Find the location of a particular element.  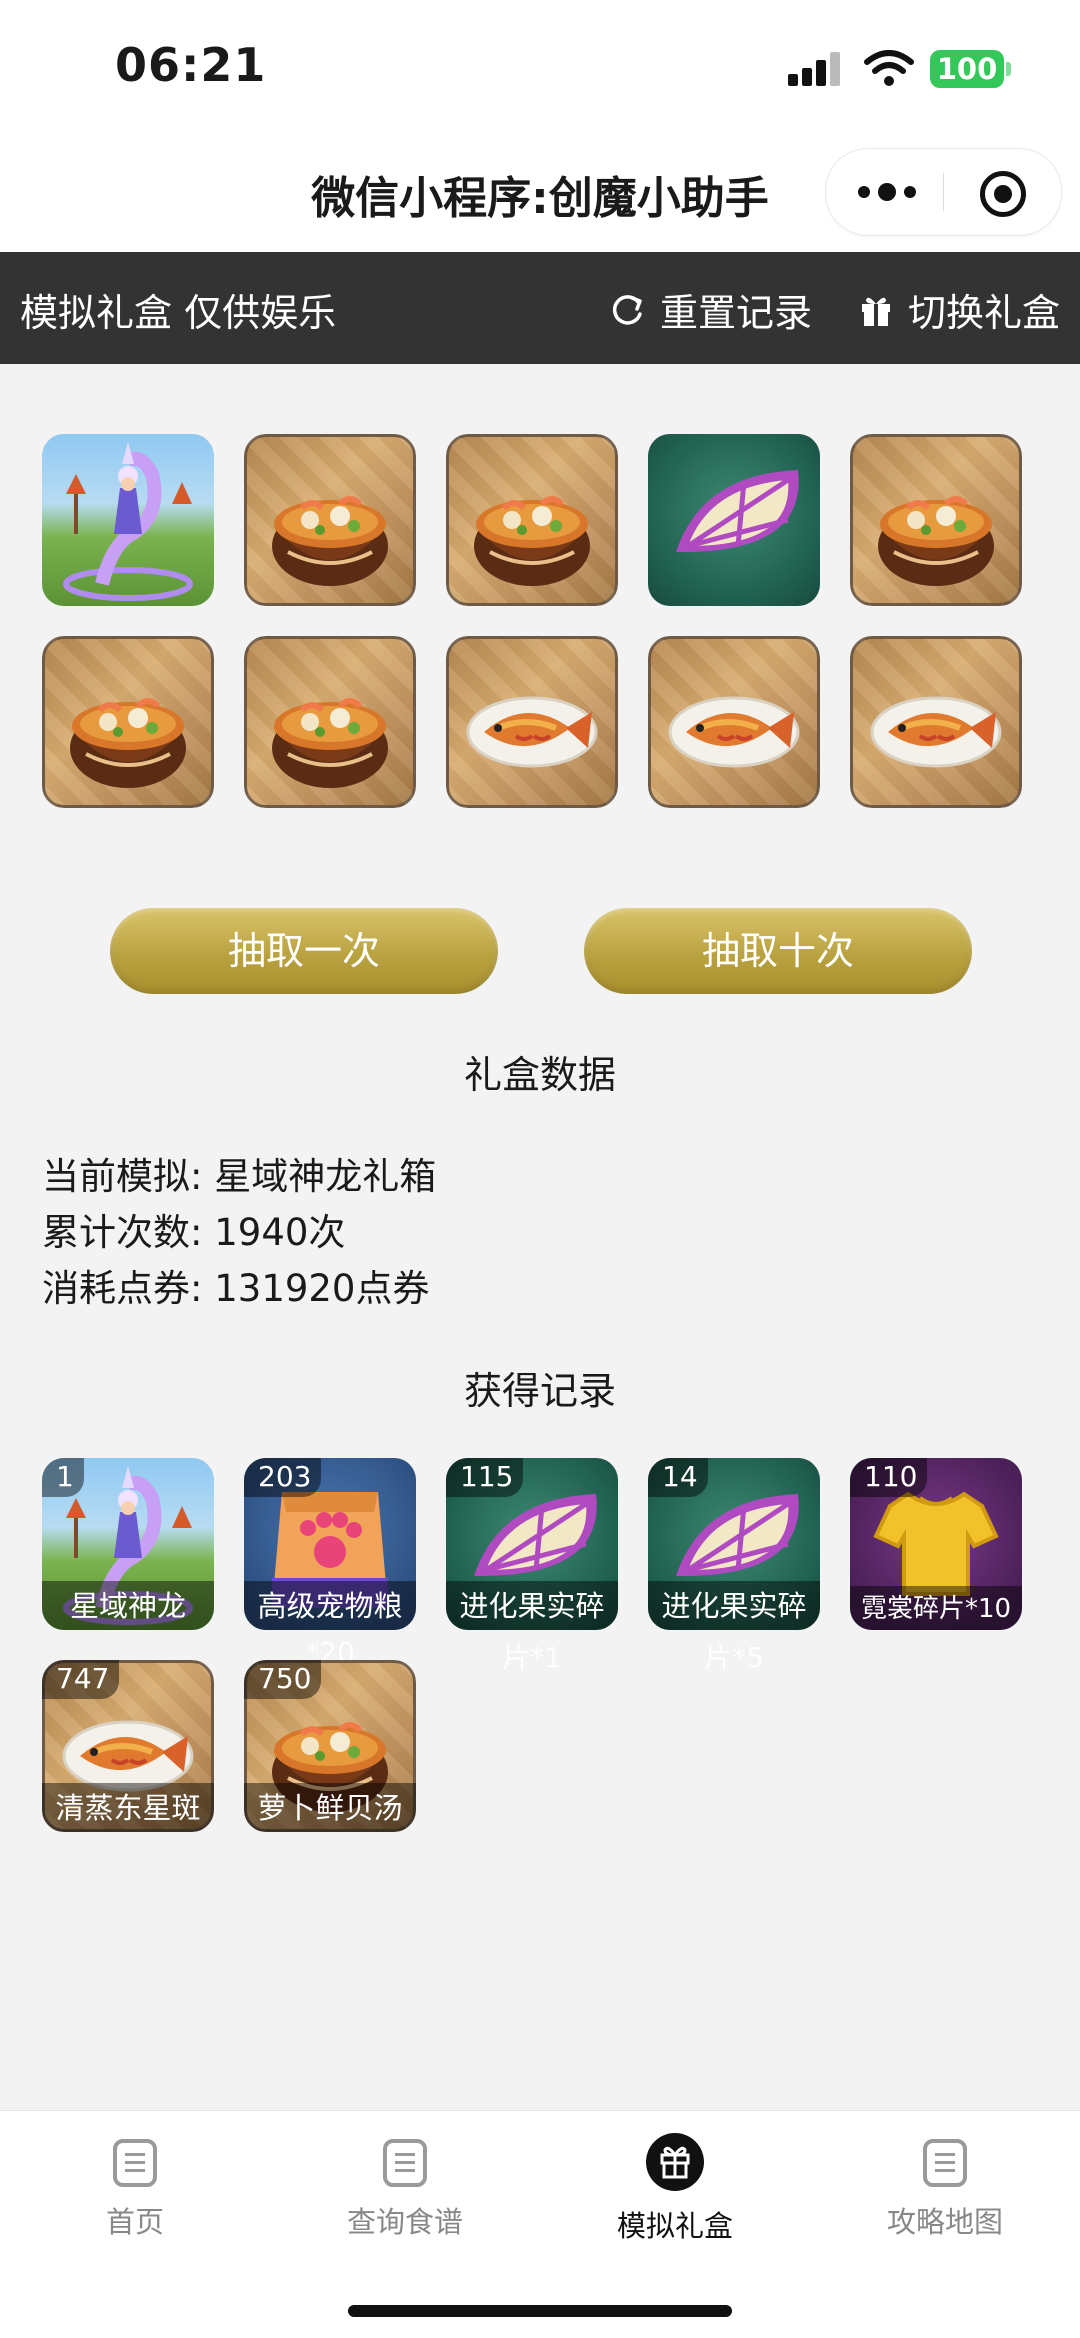

record-count: 750 is located at coordinates (283, 1679).